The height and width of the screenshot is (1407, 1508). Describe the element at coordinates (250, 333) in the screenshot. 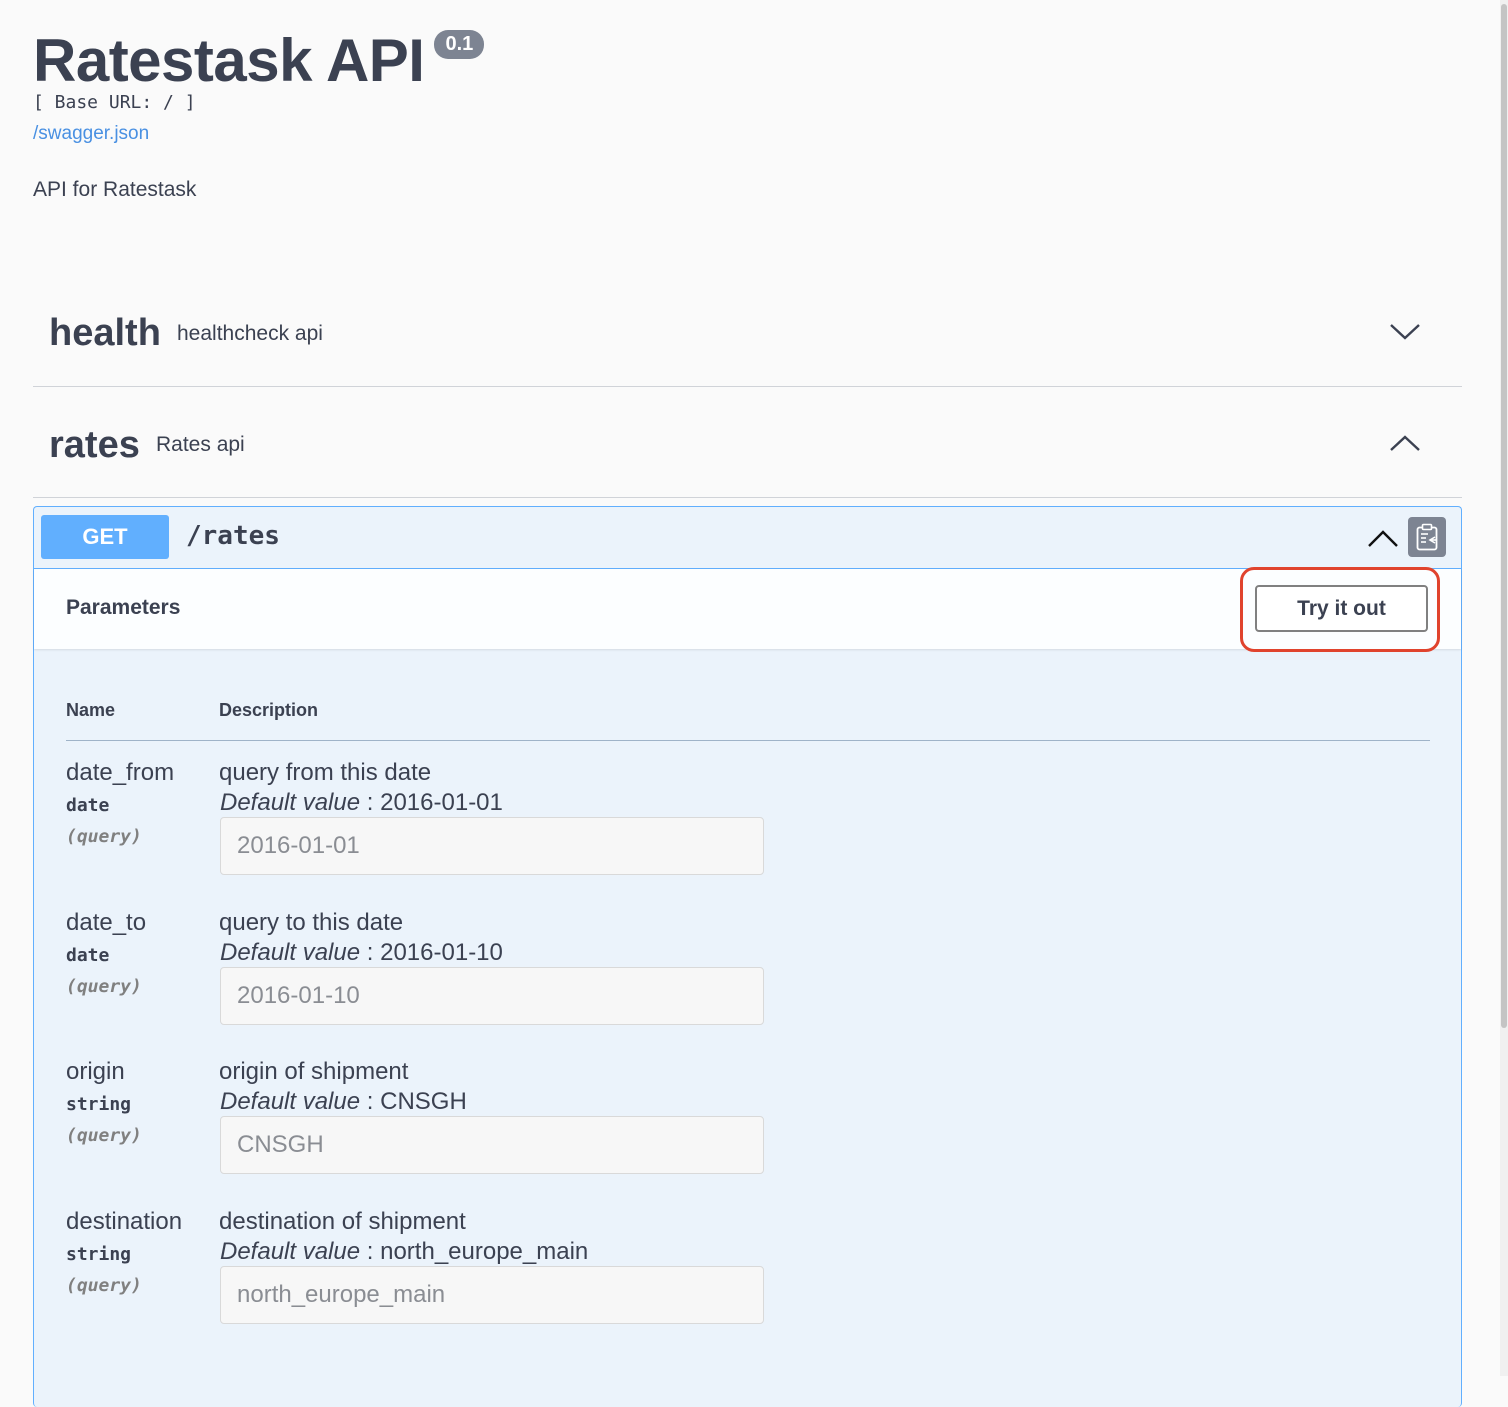

I see `tag-description: healthcheck api` at that location.